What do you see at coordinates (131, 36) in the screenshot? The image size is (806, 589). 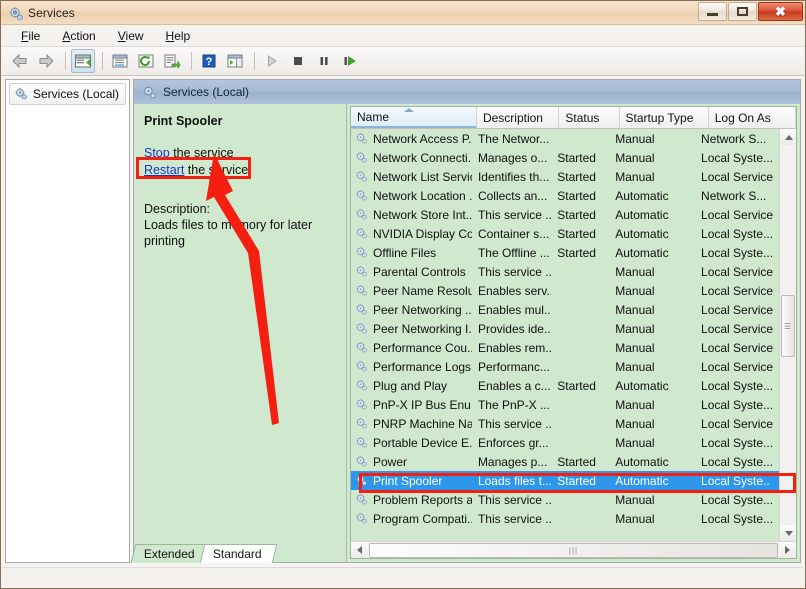 I see `menu-view: View` at bounding box center [131, 36].